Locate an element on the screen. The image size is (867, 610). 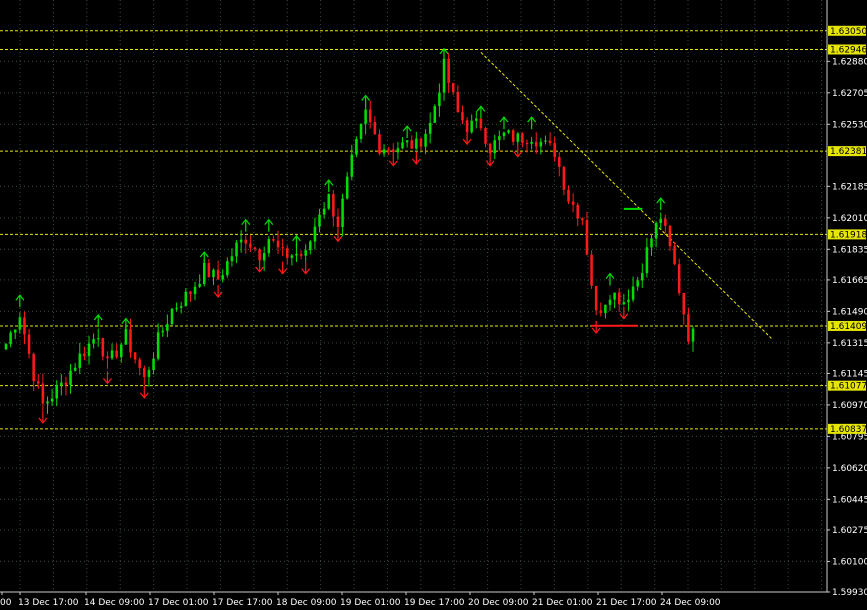
level-label: 1.60837 is located at coordinates (848, 430).